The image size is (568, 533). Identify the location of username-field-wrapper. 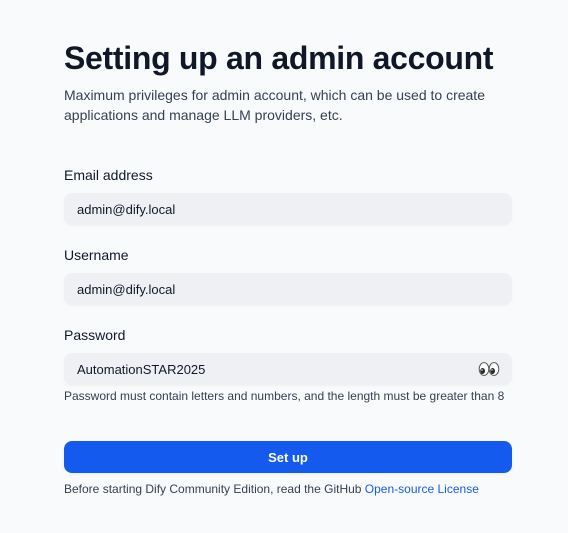
(288, 289).